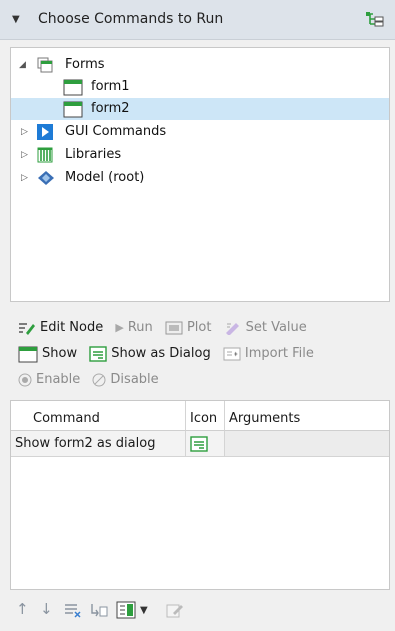 The width and height of the screenshot is (395, 631). Describe the element at coordinates (22, 609) in the screenshot. I see `move-up-icon: ↑` at that location.